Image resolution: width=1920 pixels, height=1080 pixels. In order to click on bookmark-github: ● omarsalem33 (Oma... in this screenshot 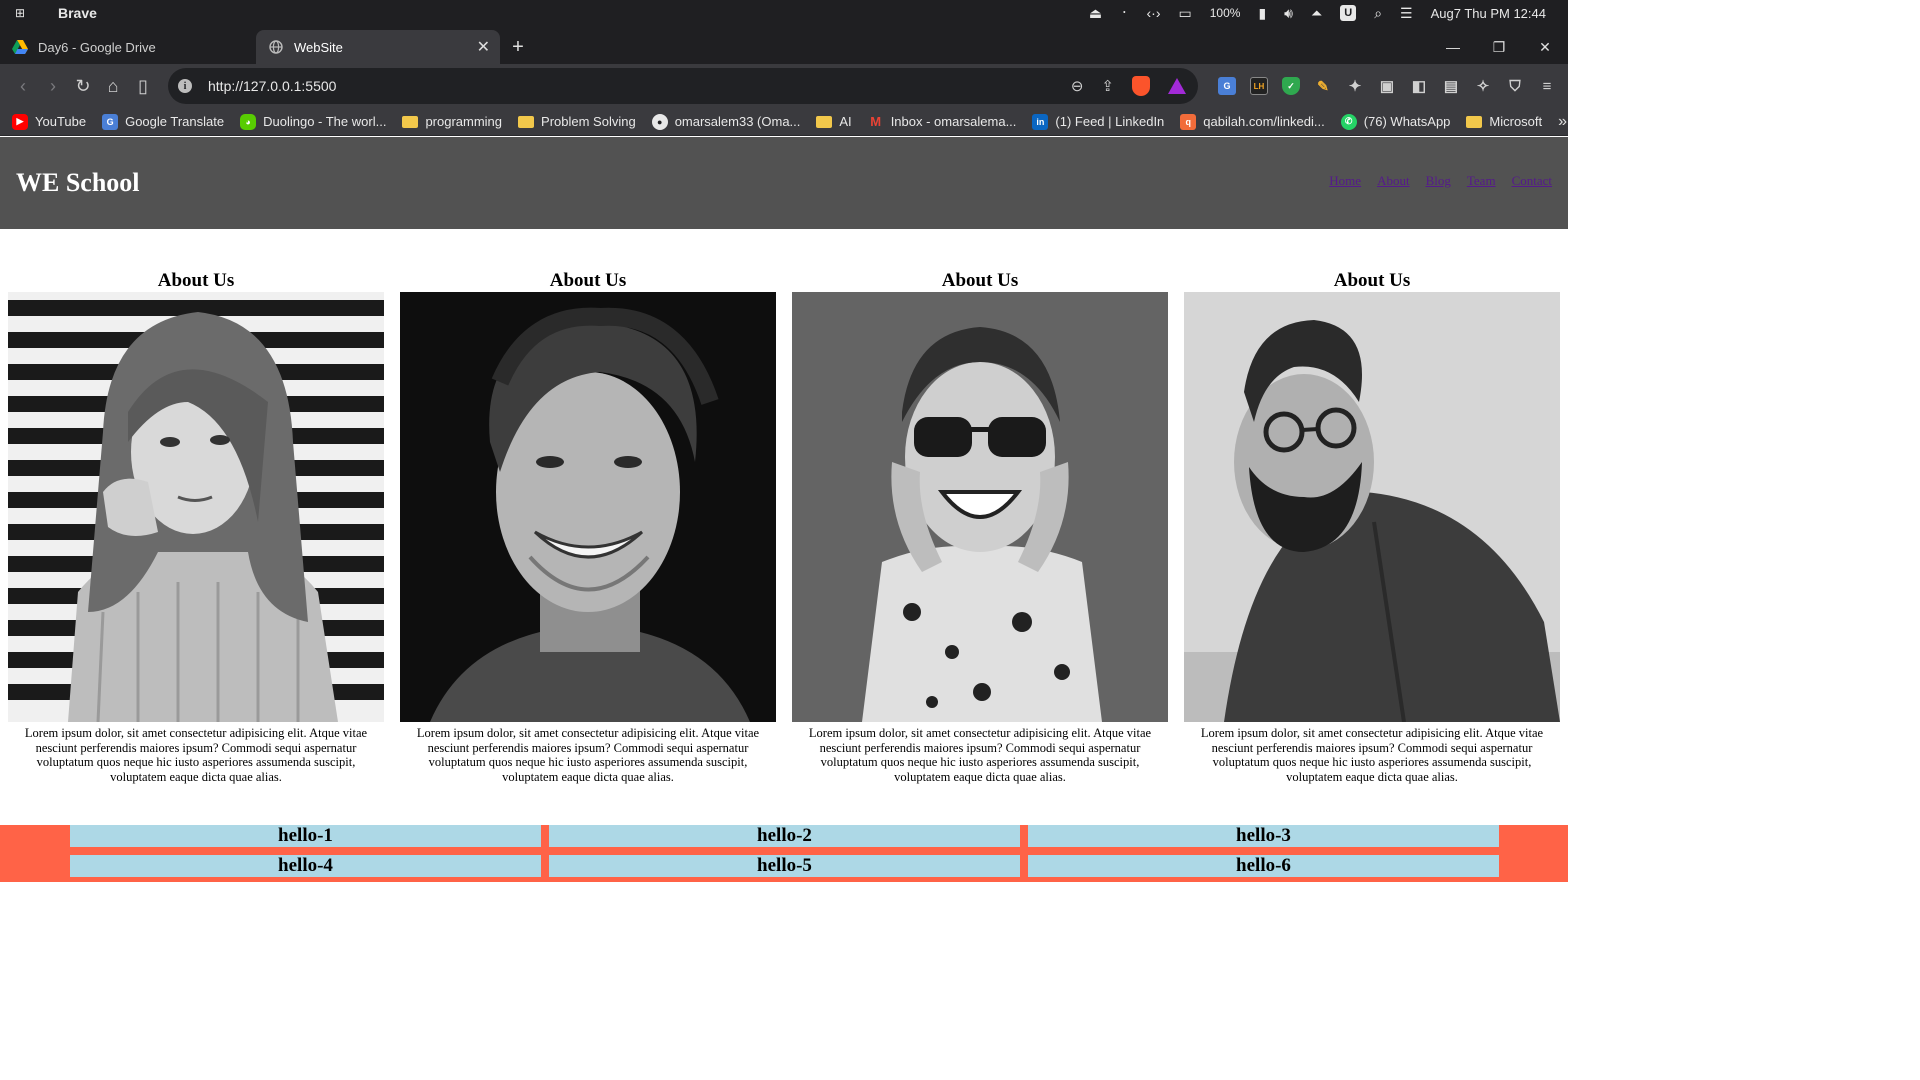, I will do `click(725, 121)`.